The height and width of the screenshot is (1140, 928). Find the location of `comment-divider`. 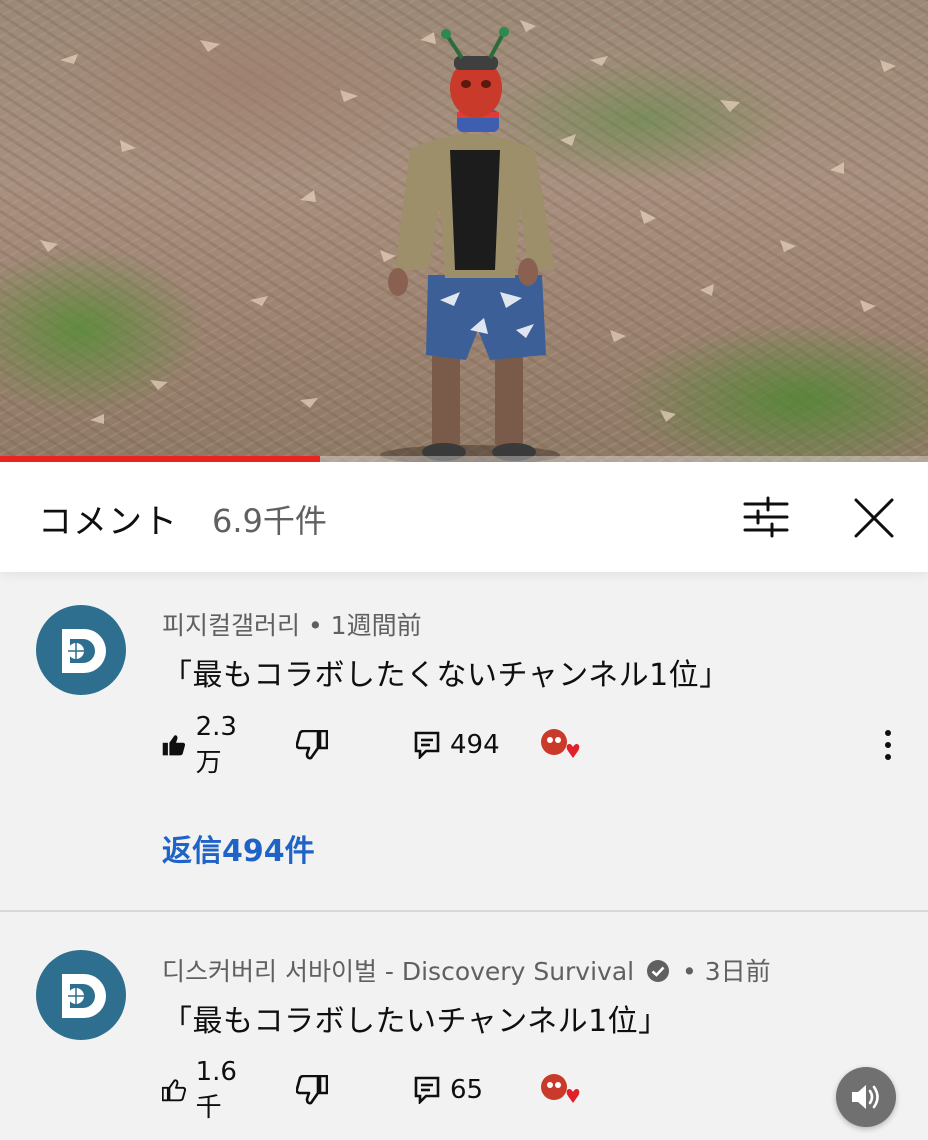

comment-divider is located at coordinates (464, 911).